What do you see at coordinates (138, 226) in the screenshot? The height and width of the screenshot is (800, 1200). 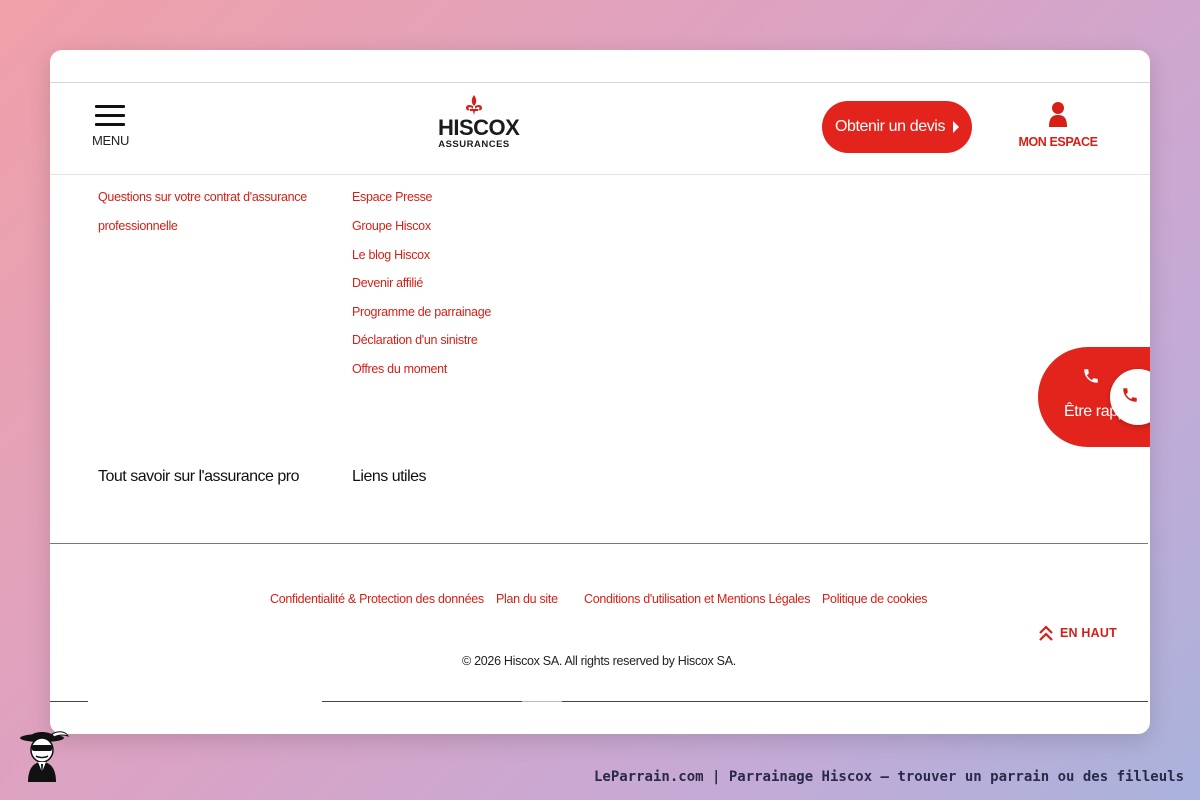 I see `footer-link-contract-questions-cont: professionnelle` at bounding box center [138, 226].